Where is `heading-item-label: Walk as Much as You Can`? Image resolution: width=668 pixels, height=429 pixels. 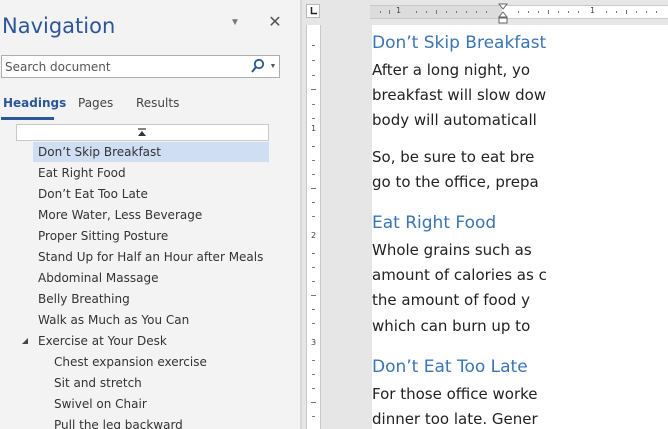
heading-item-label: Walk as Much as You Can is located at coordinates (114, 320).